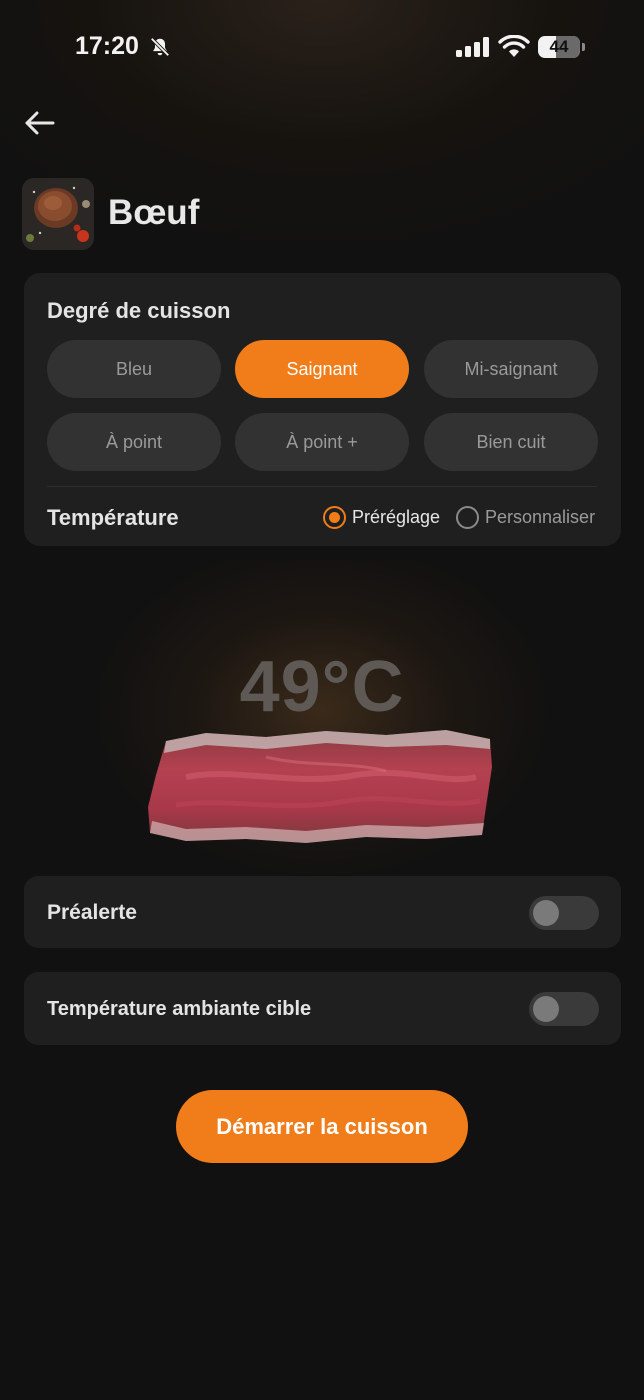  What do you see at coordinates (92, 912) in the screenshot?
I see `prealert-label: Préalerte` at bounding box center [92, 912].